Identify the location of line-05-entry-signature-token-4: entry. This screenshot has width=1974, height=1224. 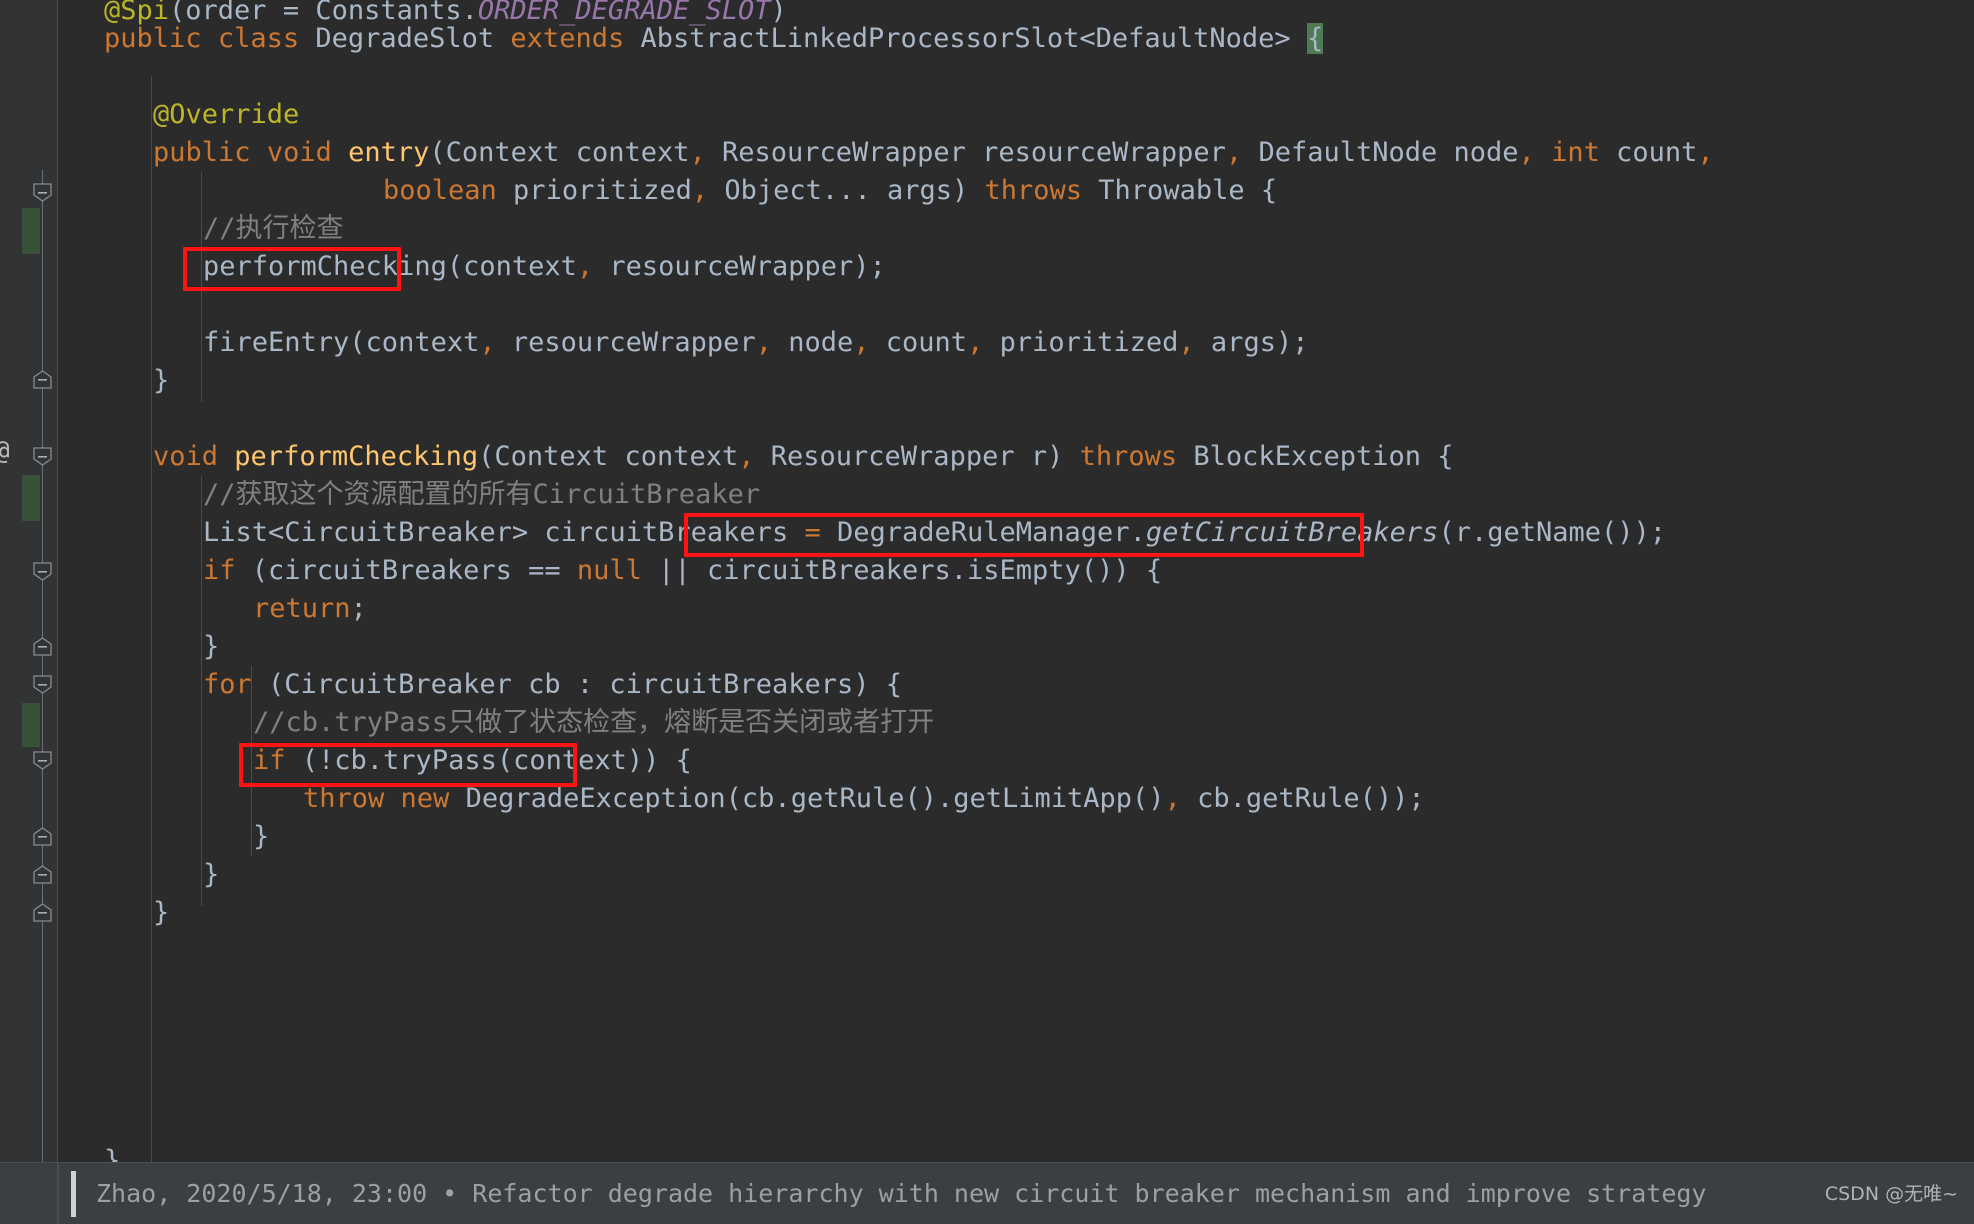
(389, 152).